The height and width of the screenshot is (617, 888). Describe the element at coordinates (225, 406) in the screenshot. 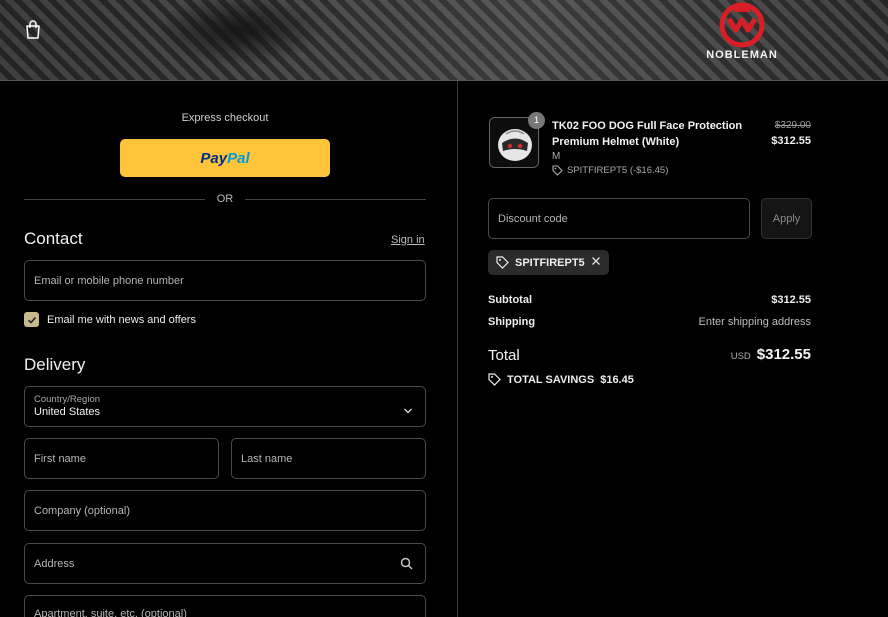

I see `country-select: Country/Region United States` at that location.